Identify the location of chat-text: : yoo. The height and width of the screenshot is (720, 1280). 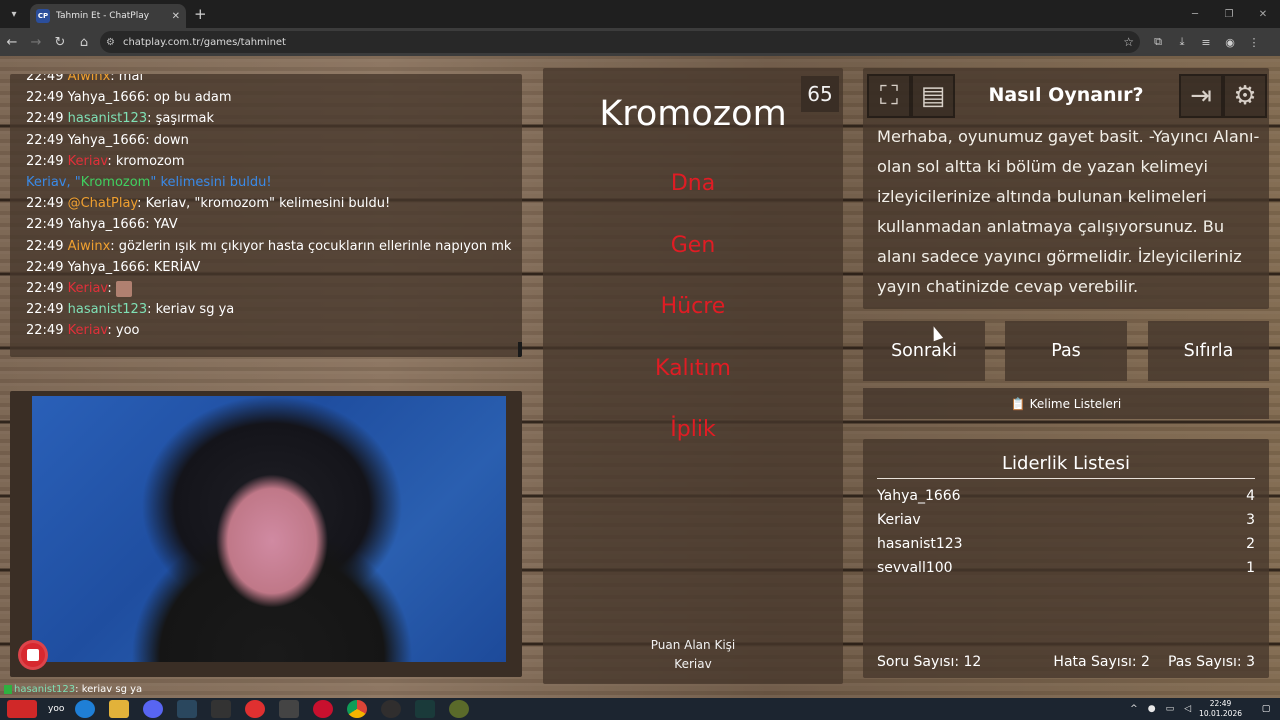
(123, 331).